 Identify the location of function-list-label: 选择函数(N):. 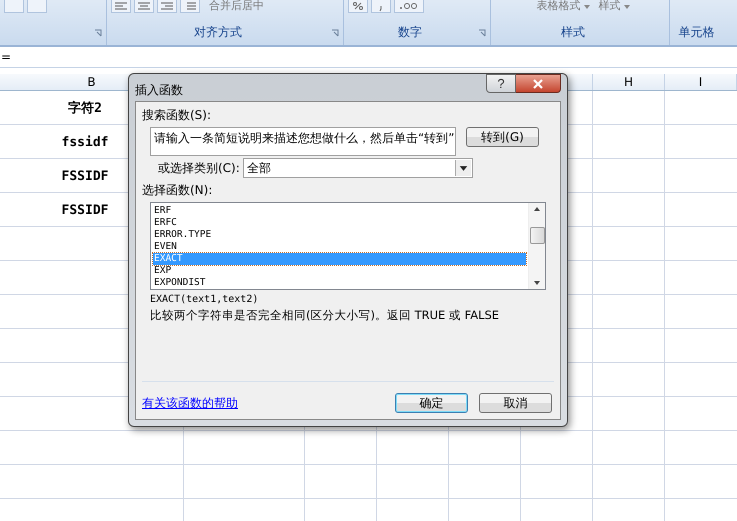
(178, 190).